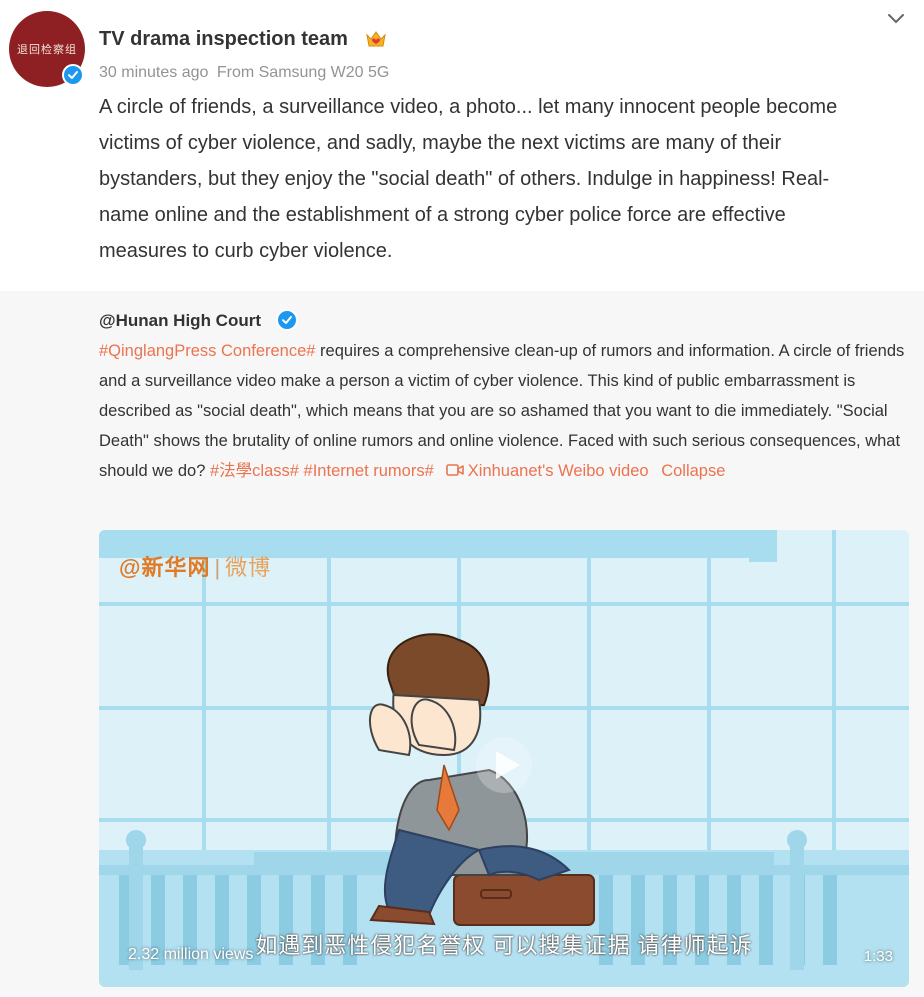  I want to click on video-watermark-logo: @新华网 | 微博, so click(195, 566).